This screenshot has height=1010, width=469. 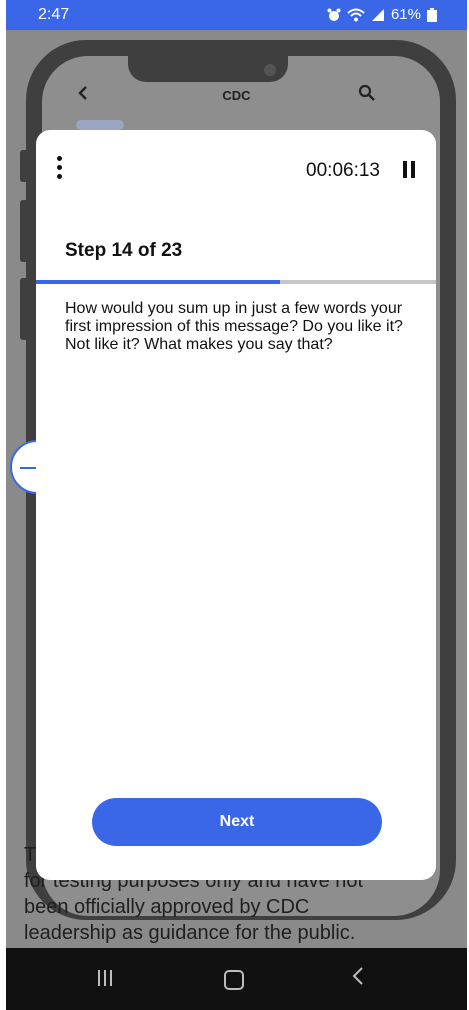 I want to click on search-icon, so click(x=367, y=95).